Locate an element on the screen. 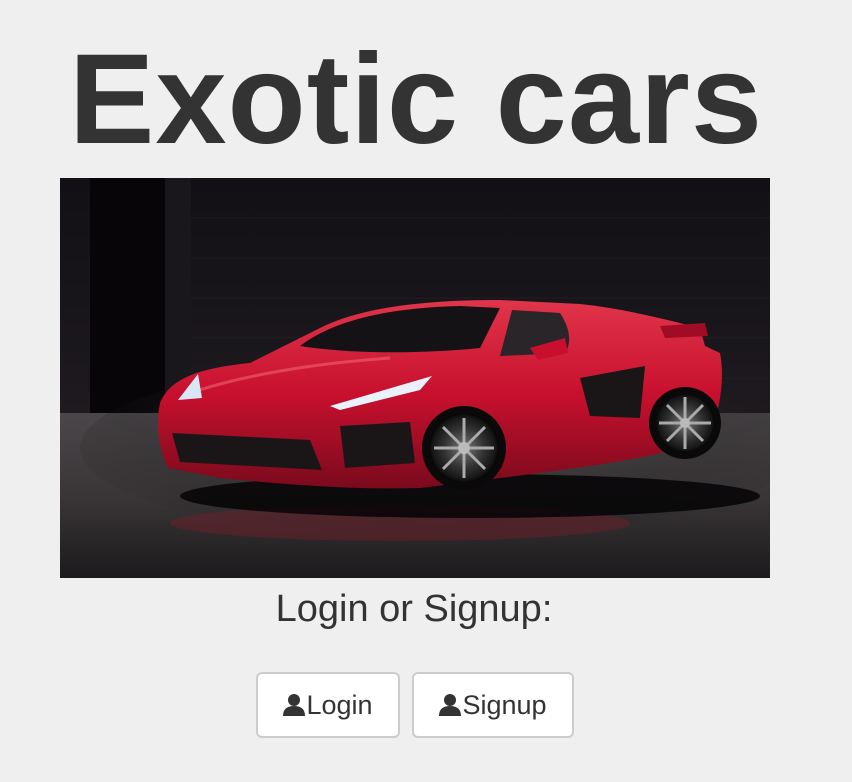 The image size is (852, 782). signup-button-label: Signup is located at coordinates (504, 704).